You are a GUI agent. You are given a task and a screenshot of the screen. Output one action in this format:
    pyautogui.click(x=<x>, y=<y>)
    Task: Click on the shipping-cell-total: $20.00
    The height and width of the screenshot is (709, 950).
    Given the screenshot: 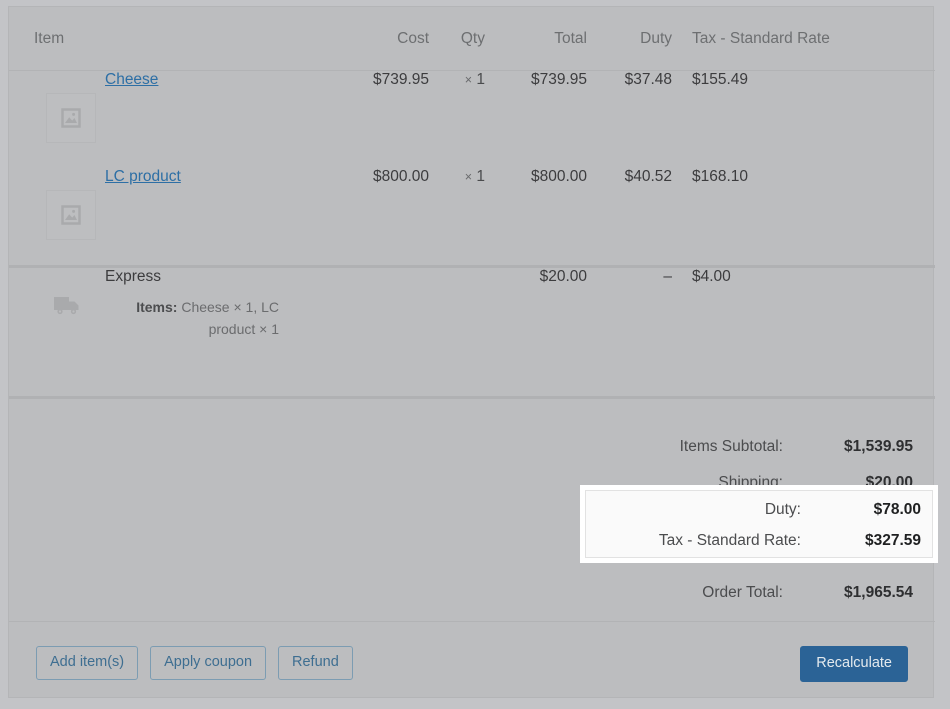 What is the action you would take?
    pyautogui.click(x=545, y=332)
    